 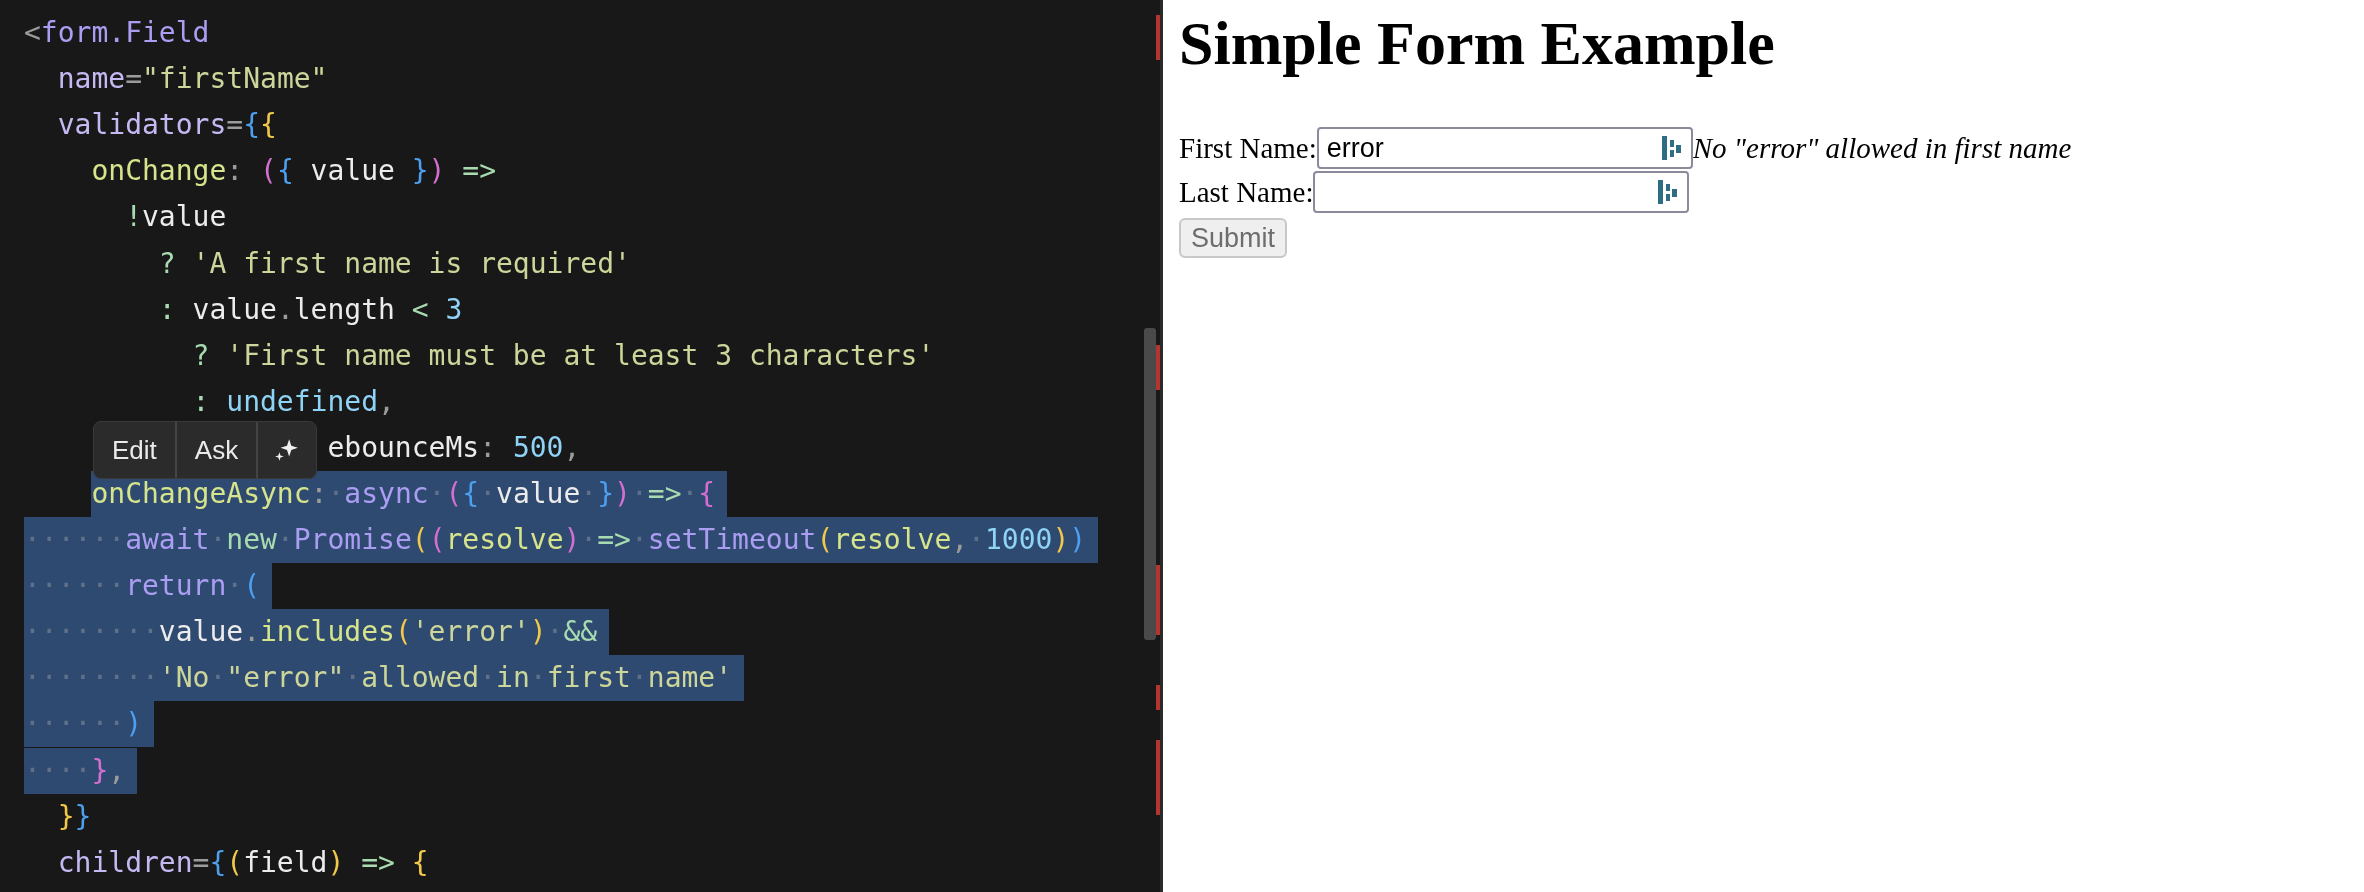 I want to click on code-line: ? 'First name must be at least 3 characters', so click(x=563, y=355).